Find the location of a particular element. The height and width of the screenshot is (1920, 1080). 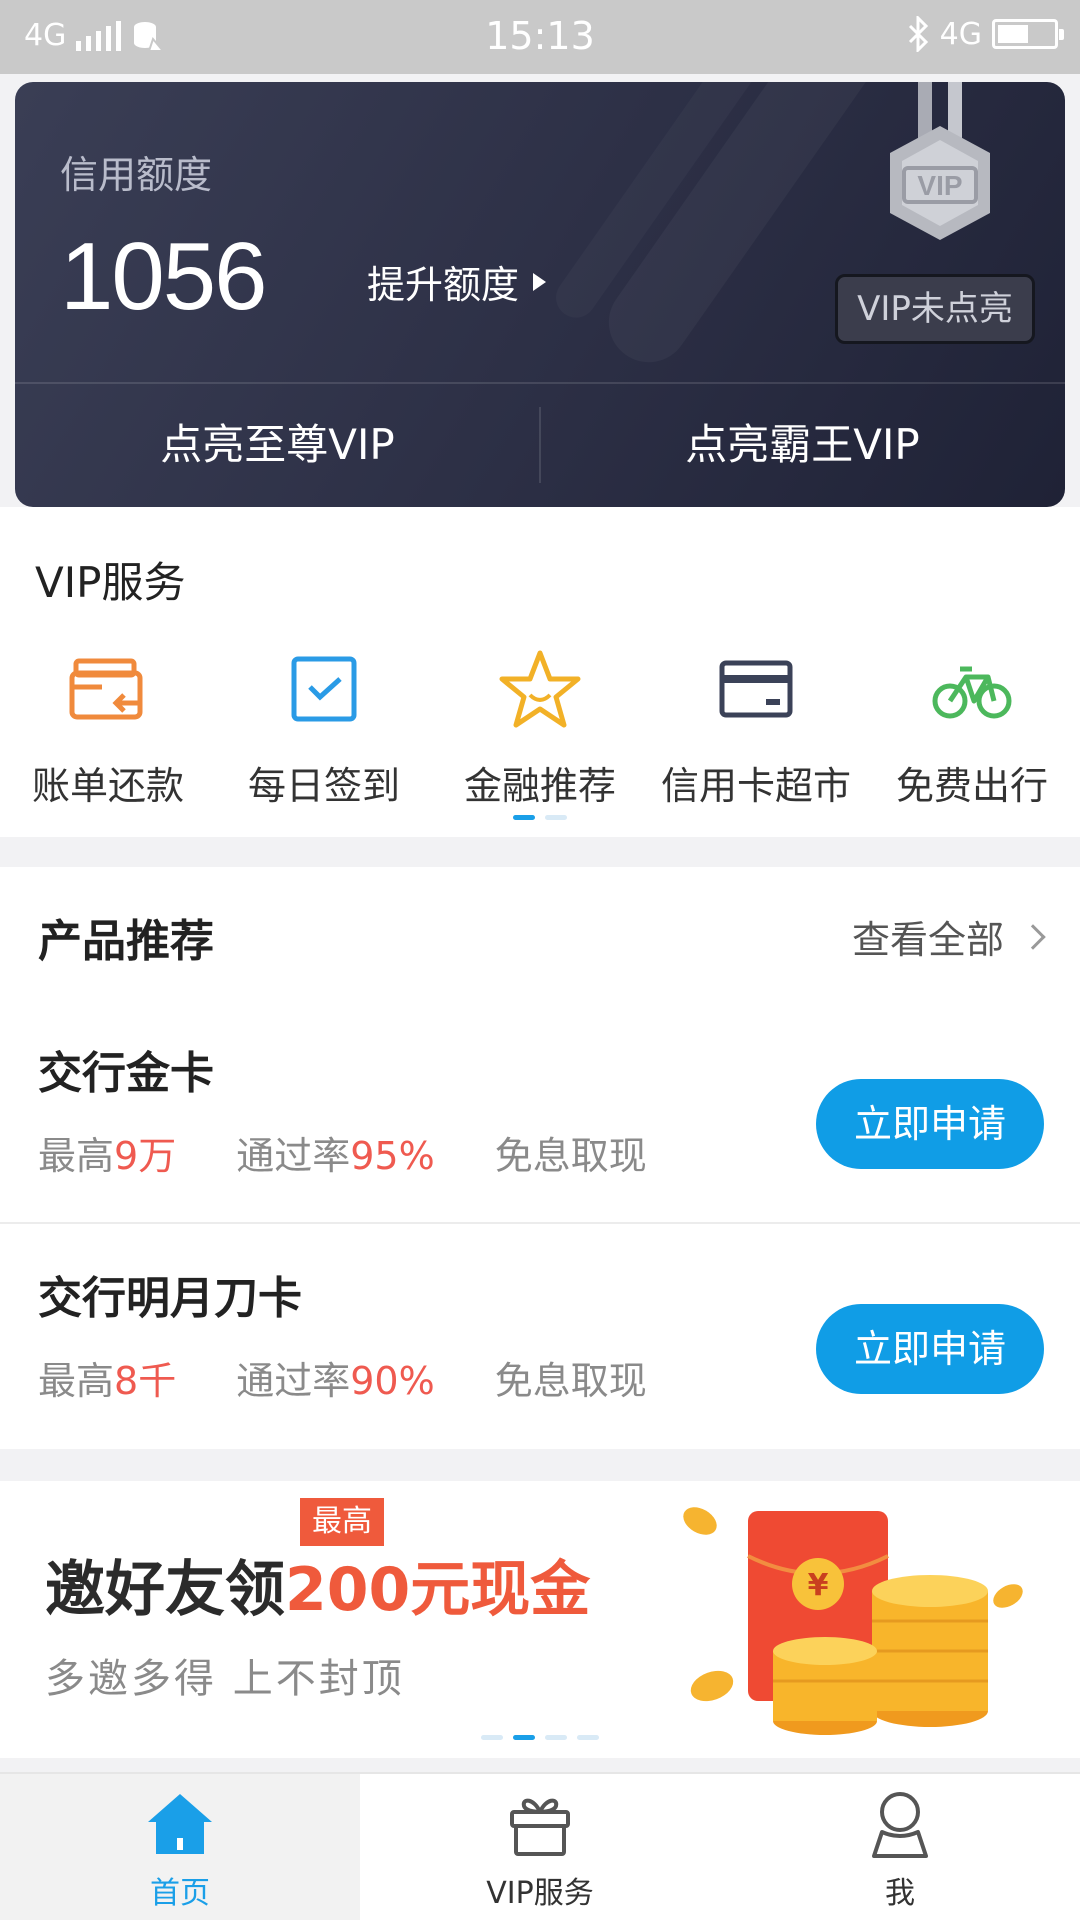

limit-value: 8千 is located at coordinates (145, 1381).